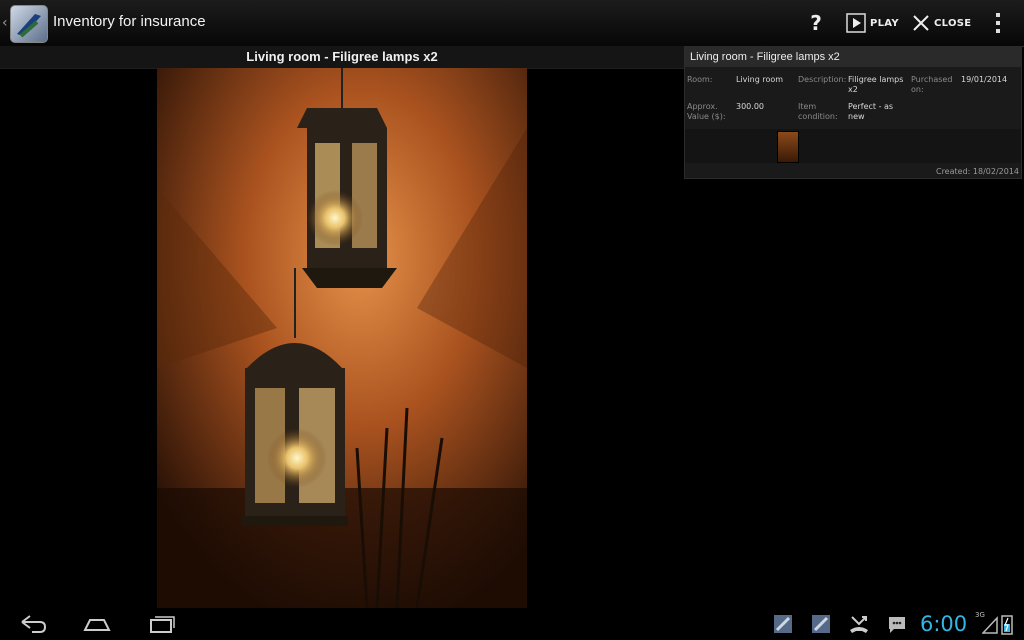 The width and height of the screenshot is (1024, 640). What do you see at coordinates (129, 21) in the screenshot?
I see `app-title: Inventory for insurance` at bounding box center [129, 21].